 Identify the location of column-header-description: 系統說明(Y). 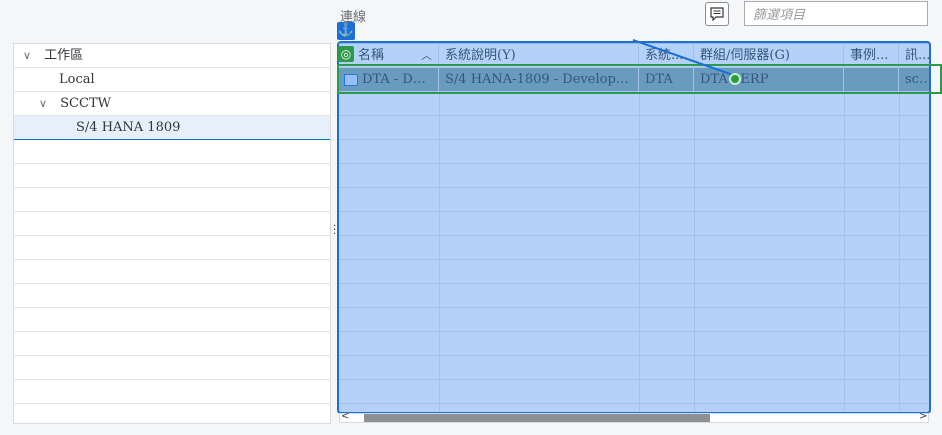
(539, 55).